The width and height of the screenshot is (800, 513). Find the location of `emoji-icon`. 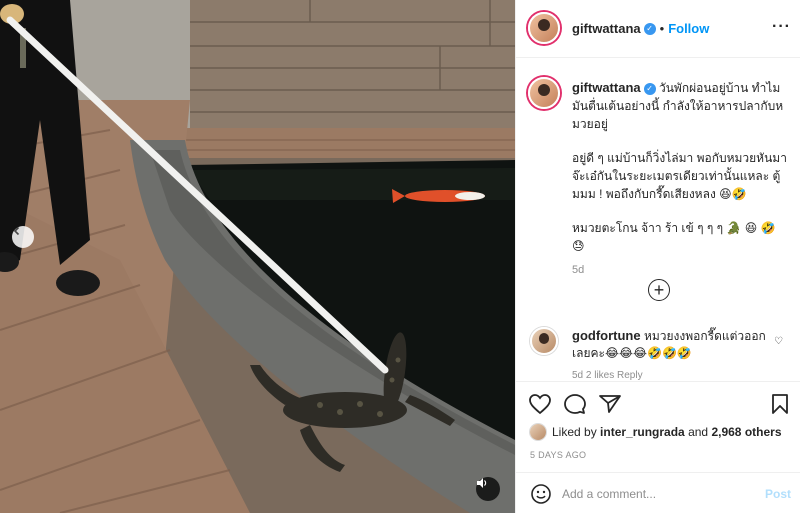

emoji-icon is located at coordinates (541, 494).